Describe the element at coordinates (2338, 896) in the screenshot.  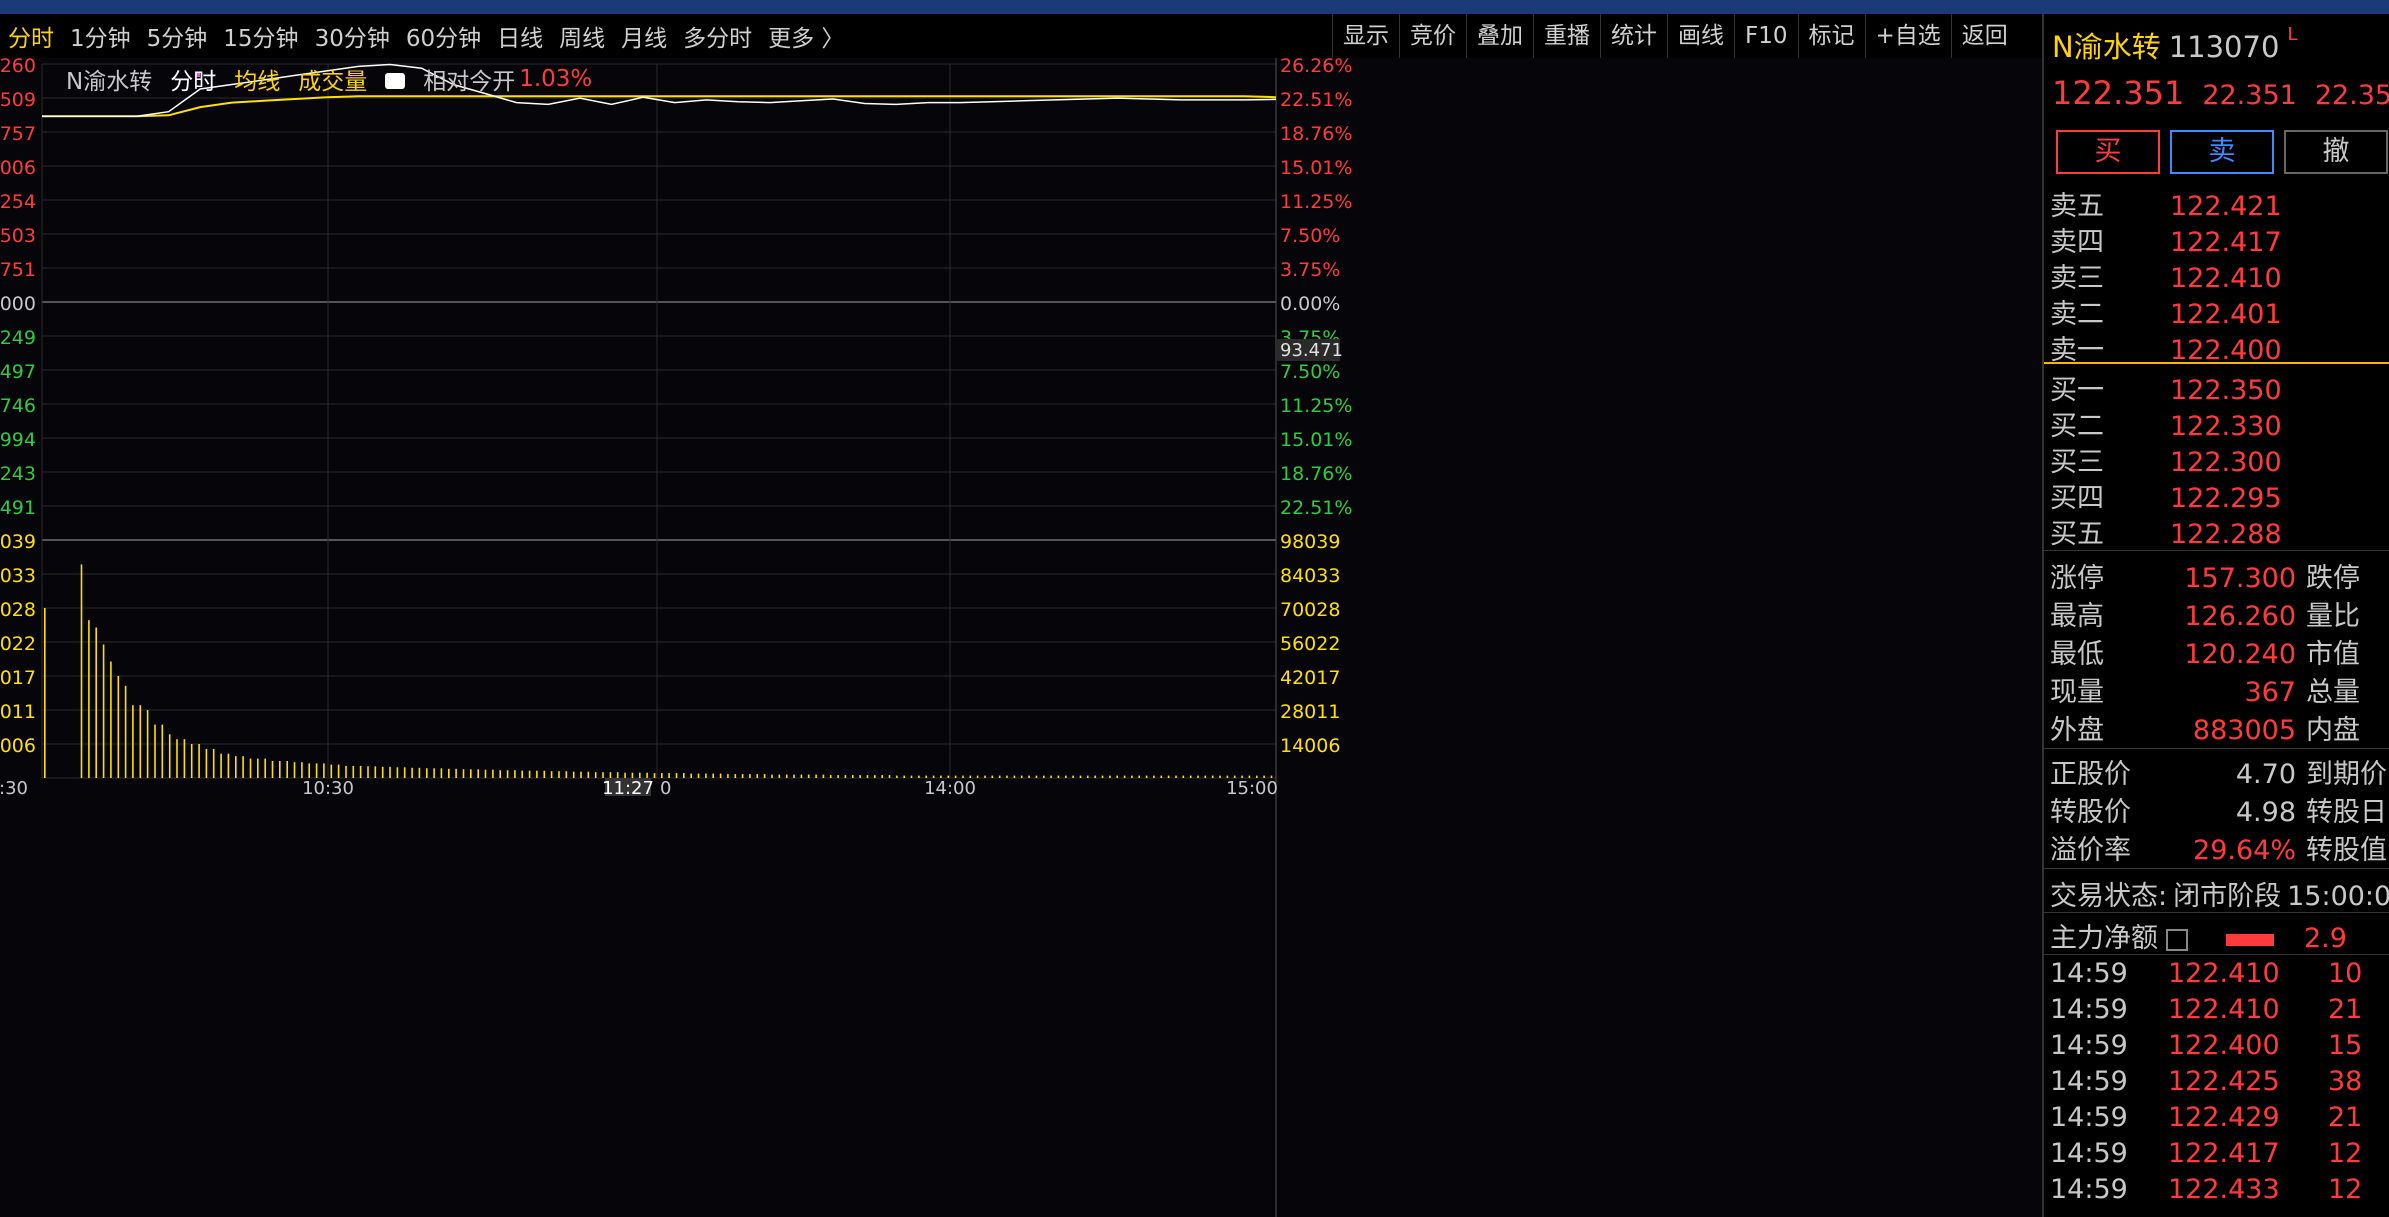
I see `status-status_time: 15:00:00` at that location.